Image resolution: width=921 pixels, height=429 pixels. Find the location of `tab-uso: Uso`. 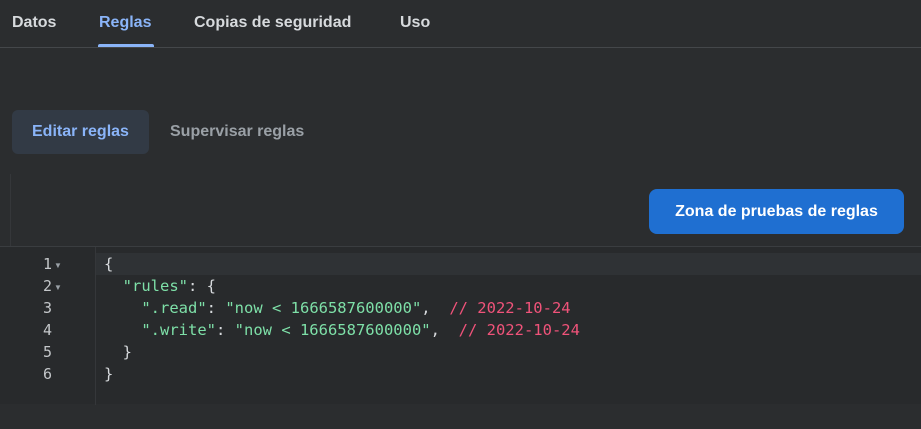

tab-uso: Uso is located at coordinates (415, 23).